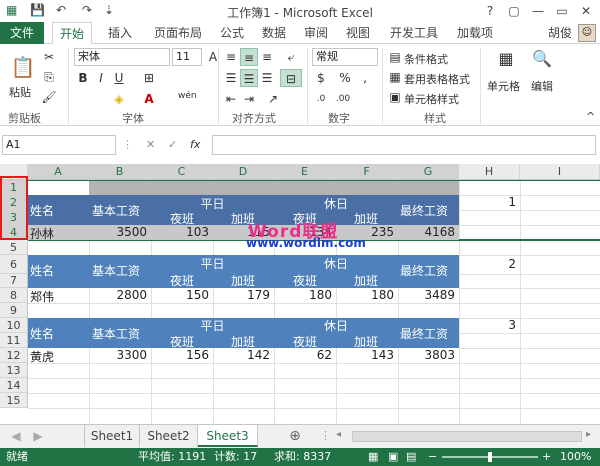 This screenshot has height=466, width=600. I want to click on zoom-slider-thumb, so click(490, 457).